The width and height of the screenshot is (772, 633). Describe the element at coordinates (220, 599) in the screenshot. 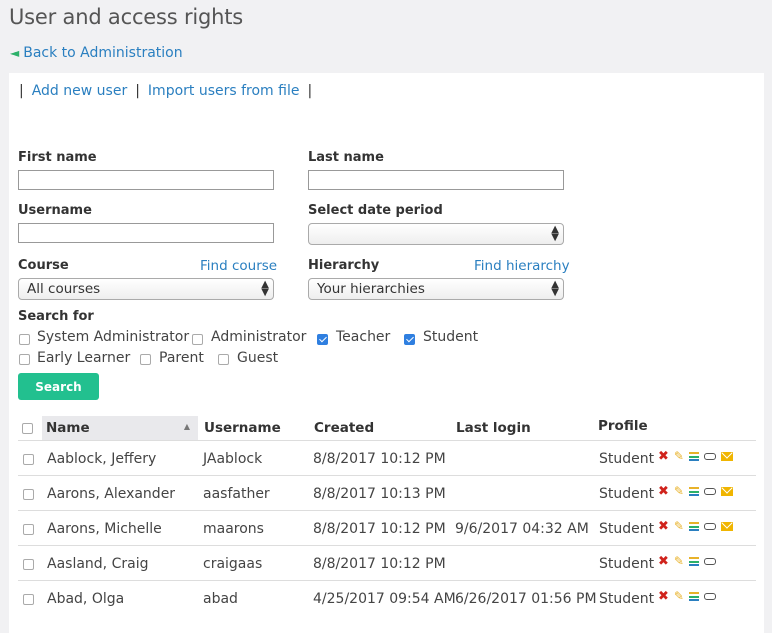

I see `user-username: abad` at that location.